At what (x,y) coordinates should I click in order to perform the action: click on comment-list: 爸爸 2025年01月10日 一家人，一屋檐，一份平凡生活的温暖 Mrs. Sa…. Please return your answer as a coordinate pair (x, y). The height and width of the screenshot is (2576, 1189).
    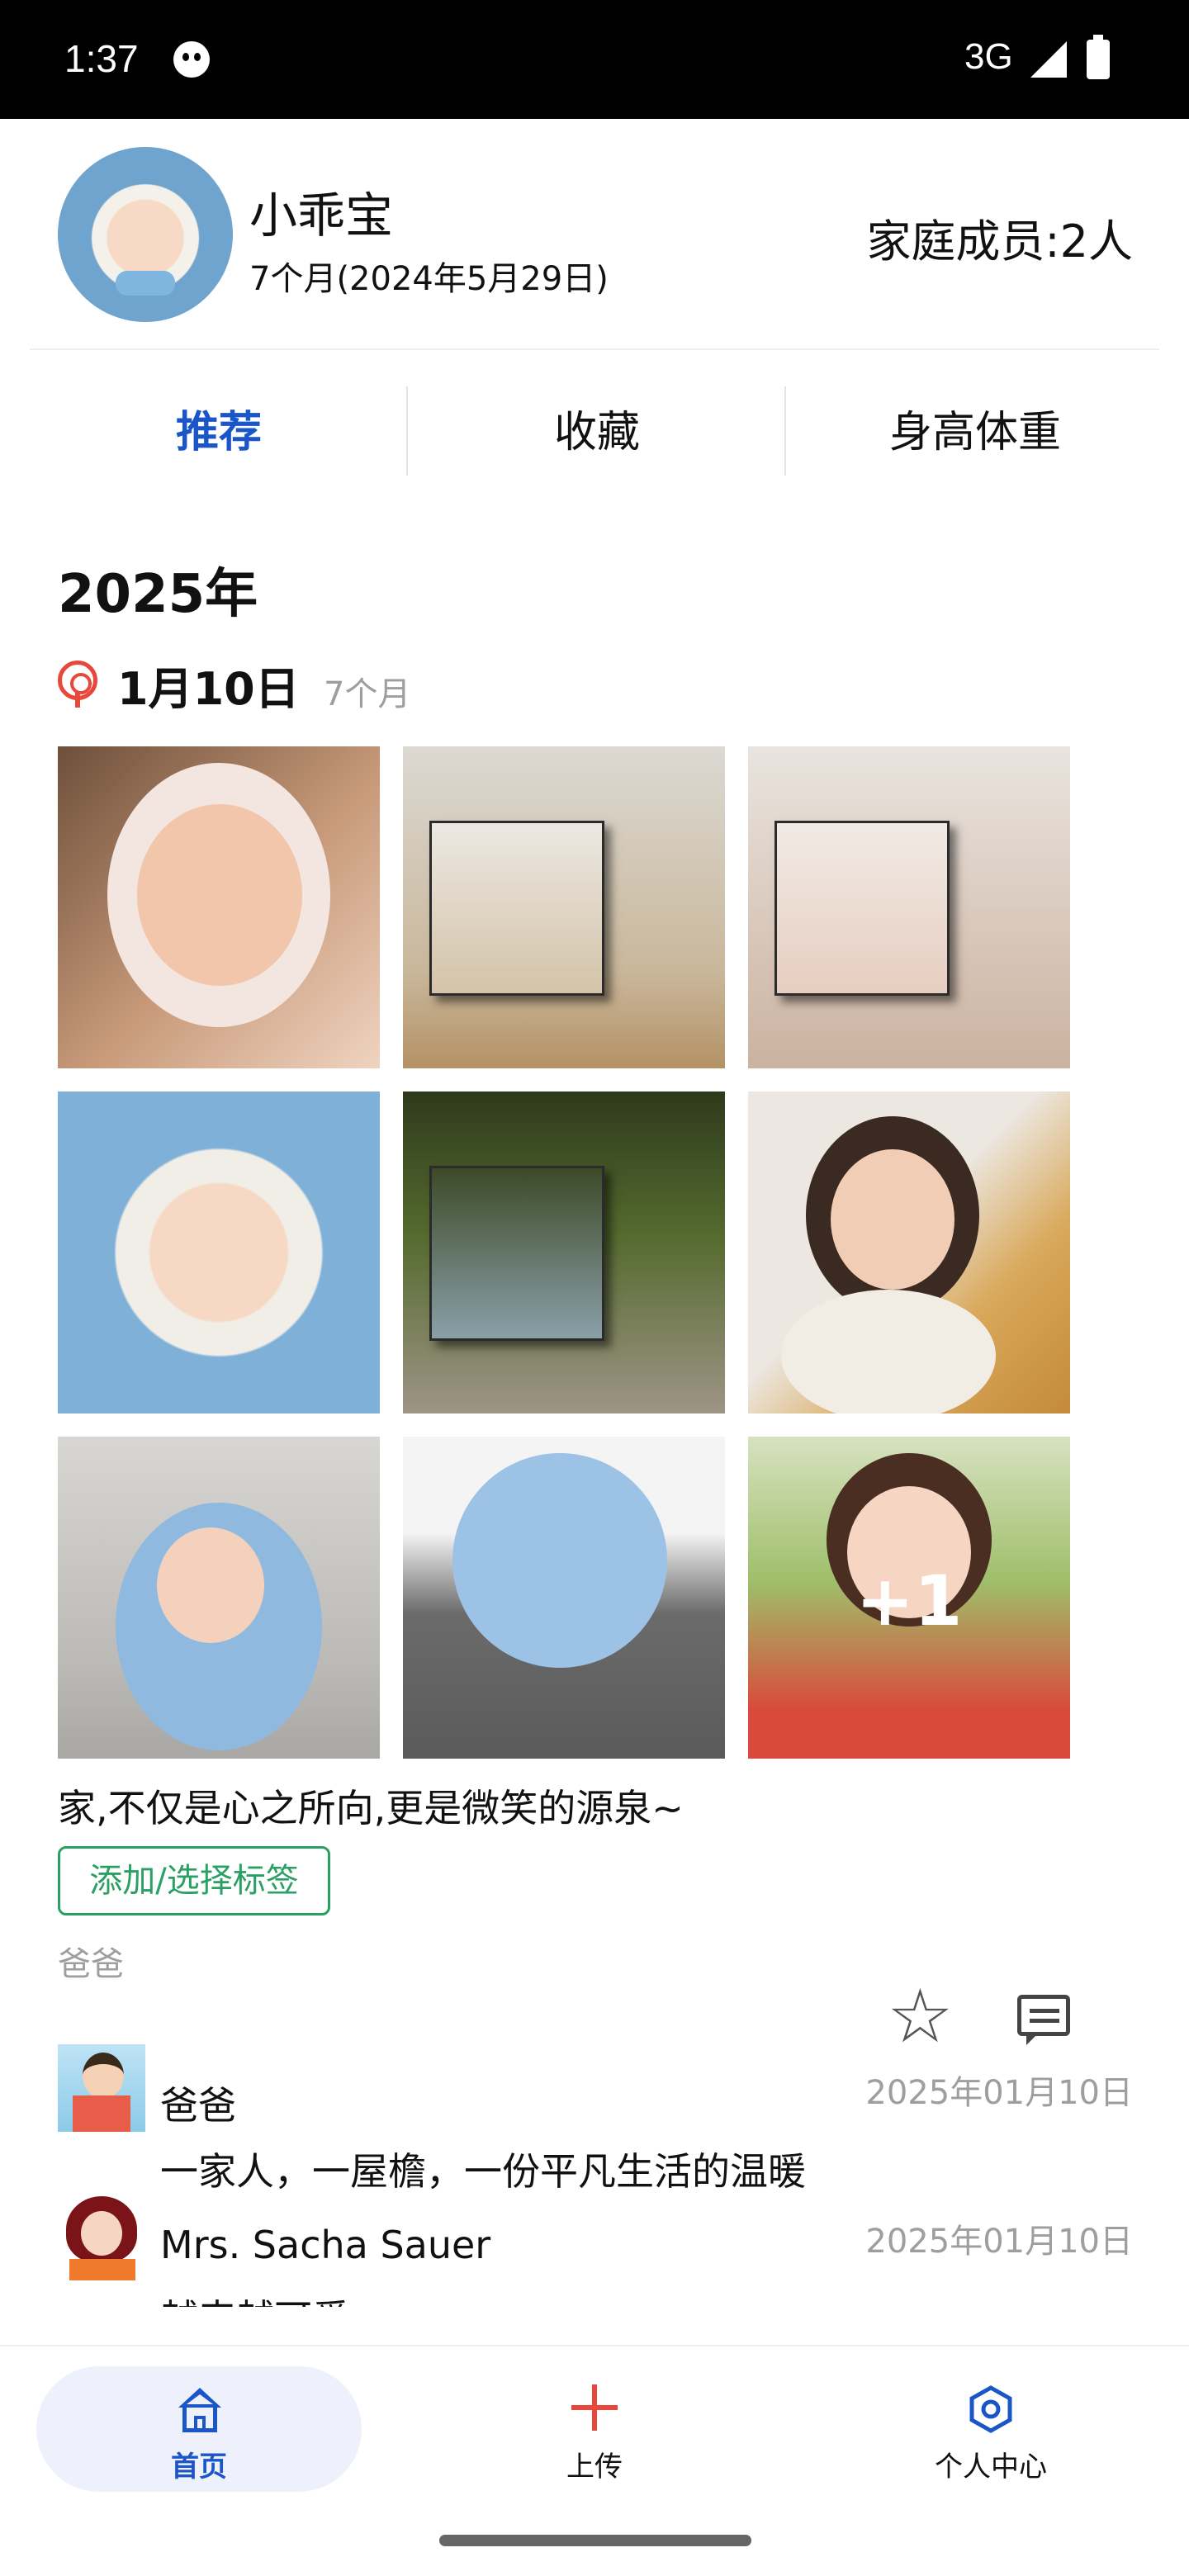
    Looking at the image, I should click on (594, 2169).